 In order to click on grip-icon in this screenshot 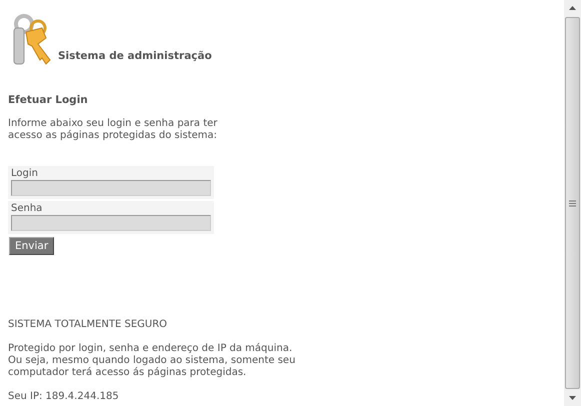, I will do `click(572, 203)`.